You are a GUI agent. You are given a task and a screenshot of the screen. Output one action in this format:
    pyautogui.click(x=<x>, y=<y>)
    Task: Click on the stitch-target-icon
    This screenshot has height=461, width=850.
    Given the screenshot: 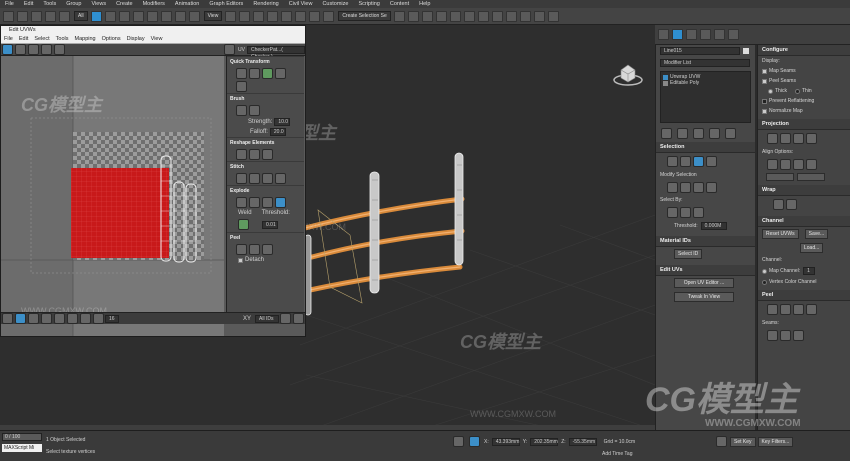 What is the action you would take?
    pyautogui.click(x=254, y=178)
    